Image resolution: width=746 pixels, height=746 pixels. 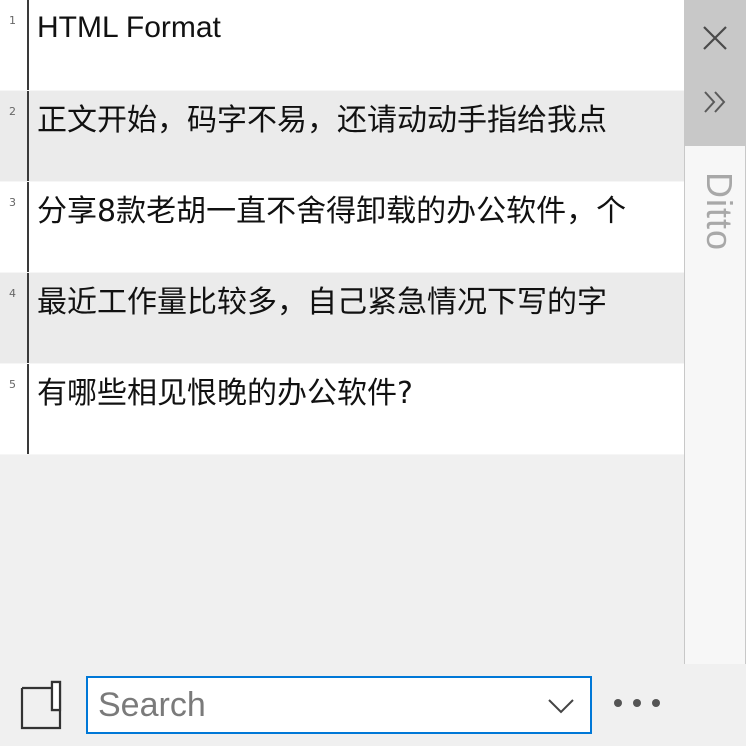 I want to click on clip-text: 分享8款老胡一直不舍得卸载的办公软件，个, so click(x=332, y=211).